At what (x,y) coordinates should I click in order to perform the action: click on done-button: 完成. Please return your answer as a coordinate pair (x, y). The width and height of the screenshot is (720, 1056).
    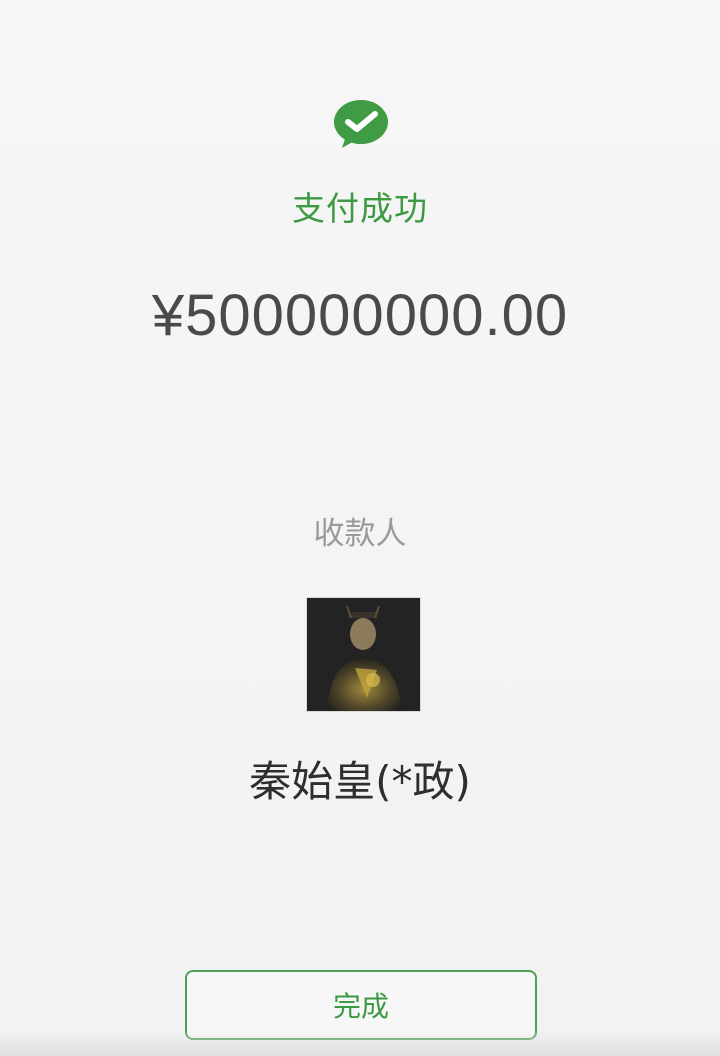
    Looking at the image, I should click on (361, 1005).